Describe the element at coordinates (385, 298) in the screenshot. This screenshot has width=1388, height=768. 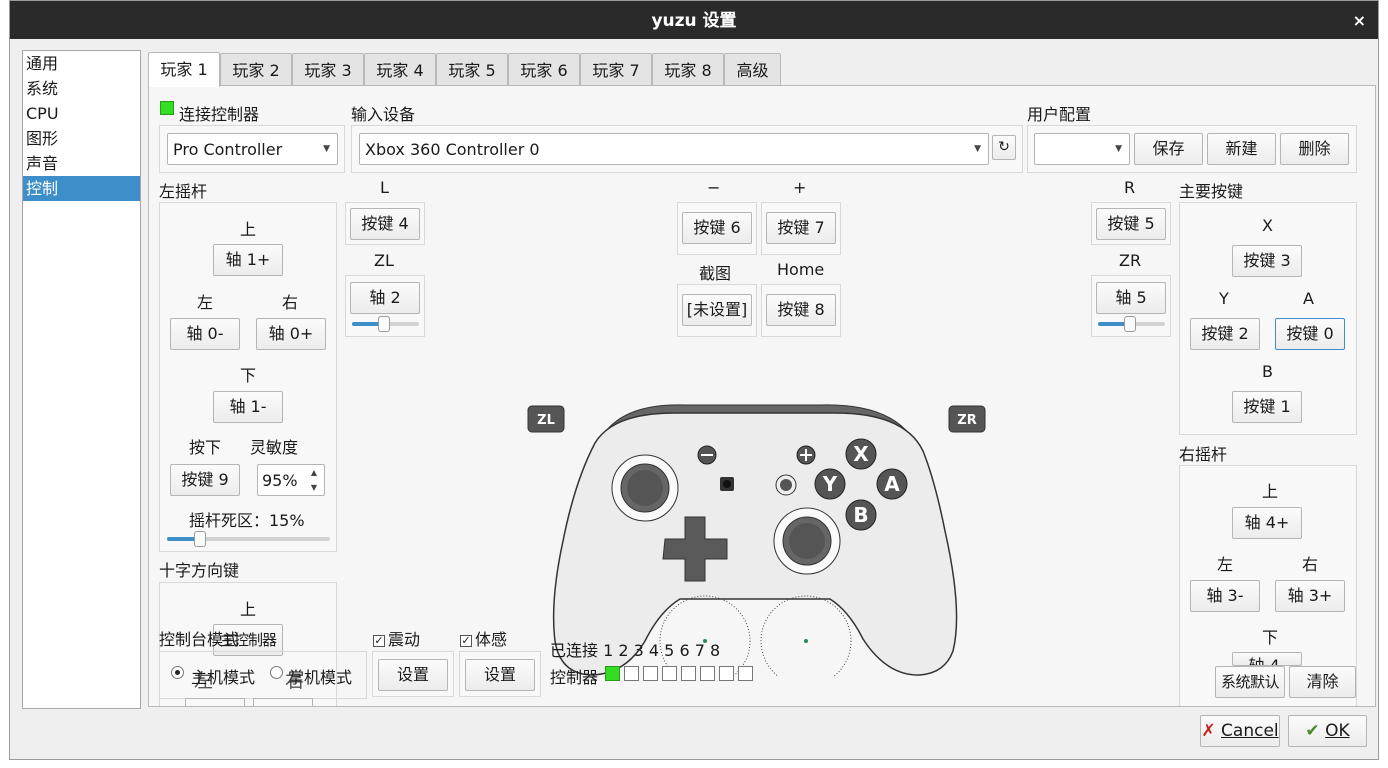
I see `zl-button: 轴 2` at that location.